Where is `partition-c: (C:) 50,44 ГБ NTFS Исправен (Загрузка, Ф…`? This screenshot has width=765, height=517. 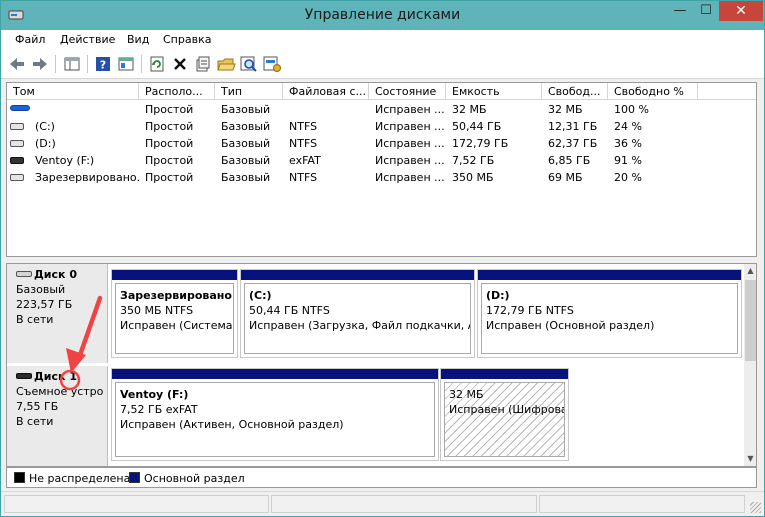
partition-c: (C:) 50,44 ГБ NTFS Исправен (Загрузка, Ф… is located at coordinates (357, 313).